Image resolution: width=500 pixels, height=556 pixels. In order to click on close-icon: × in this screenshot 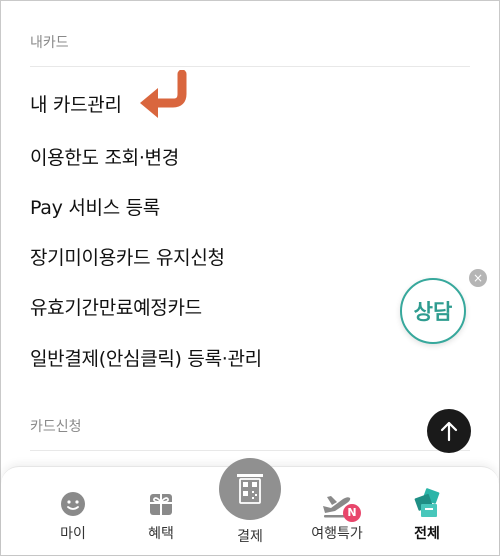, I will do `click(478, 278)`.